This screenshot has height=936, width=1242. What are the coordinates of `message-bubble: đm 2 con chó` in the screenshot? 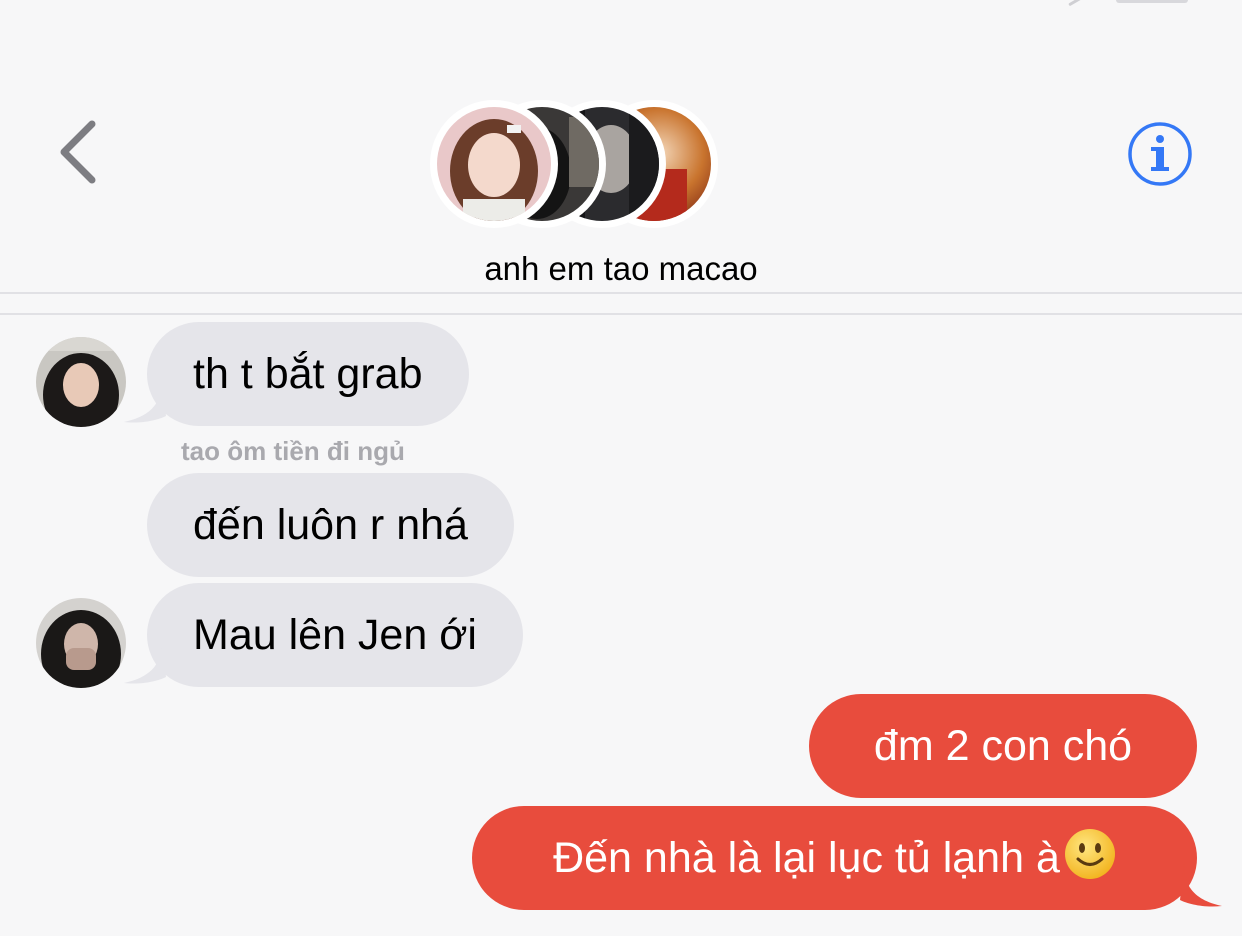 It's located at (1003, 746).